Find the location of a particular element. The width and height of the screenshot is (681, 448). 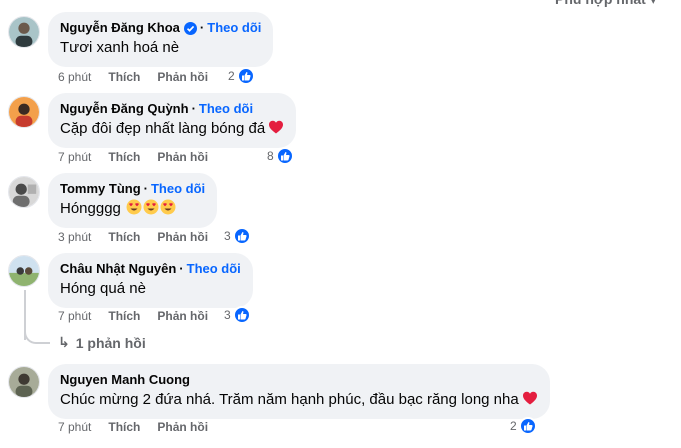

comment-text: Hóng quá nè is located at coordinates (103, 288).